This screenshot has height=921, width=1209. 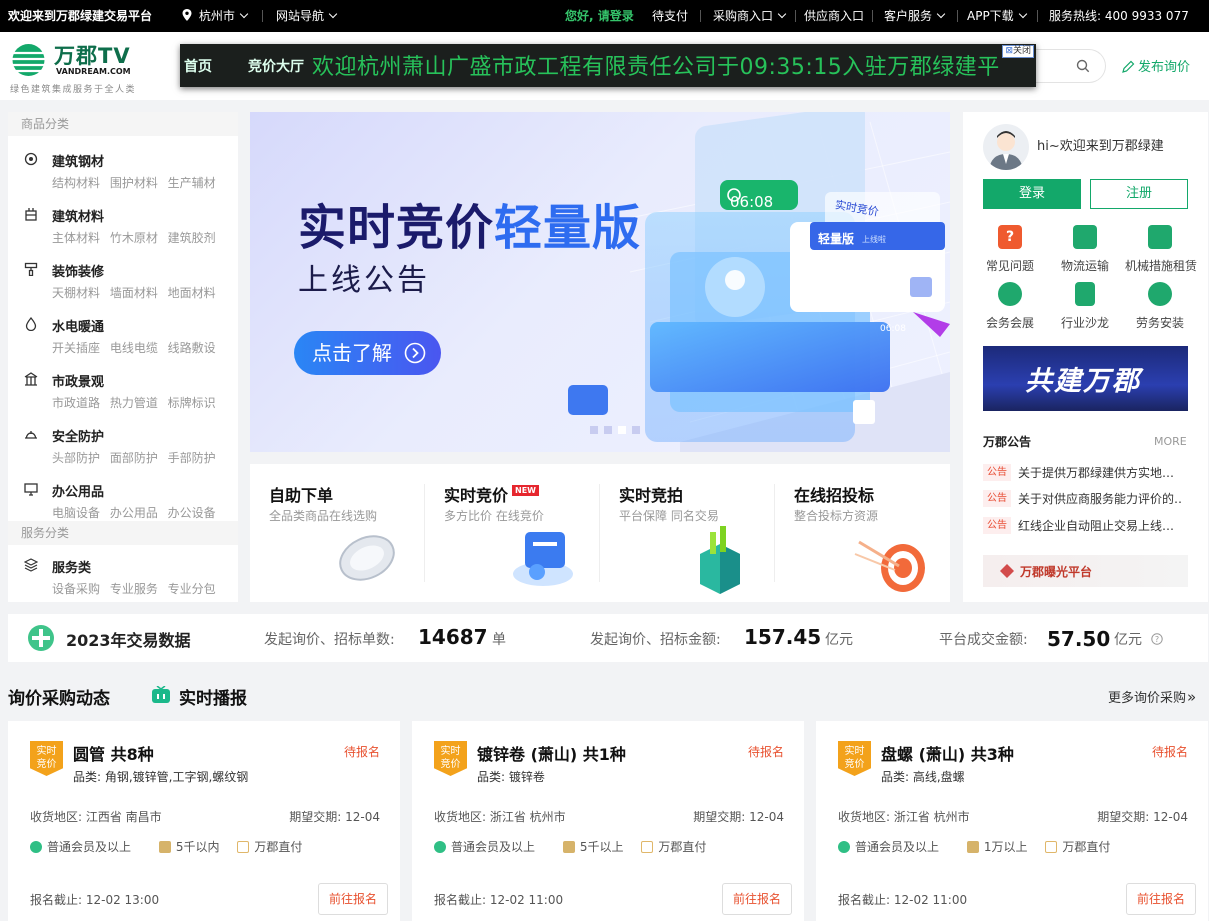 I want to click on service-card-realtime-bidding: 实时竞价 NEW 多方比价 在线竞价, so click(x=512, y=533).